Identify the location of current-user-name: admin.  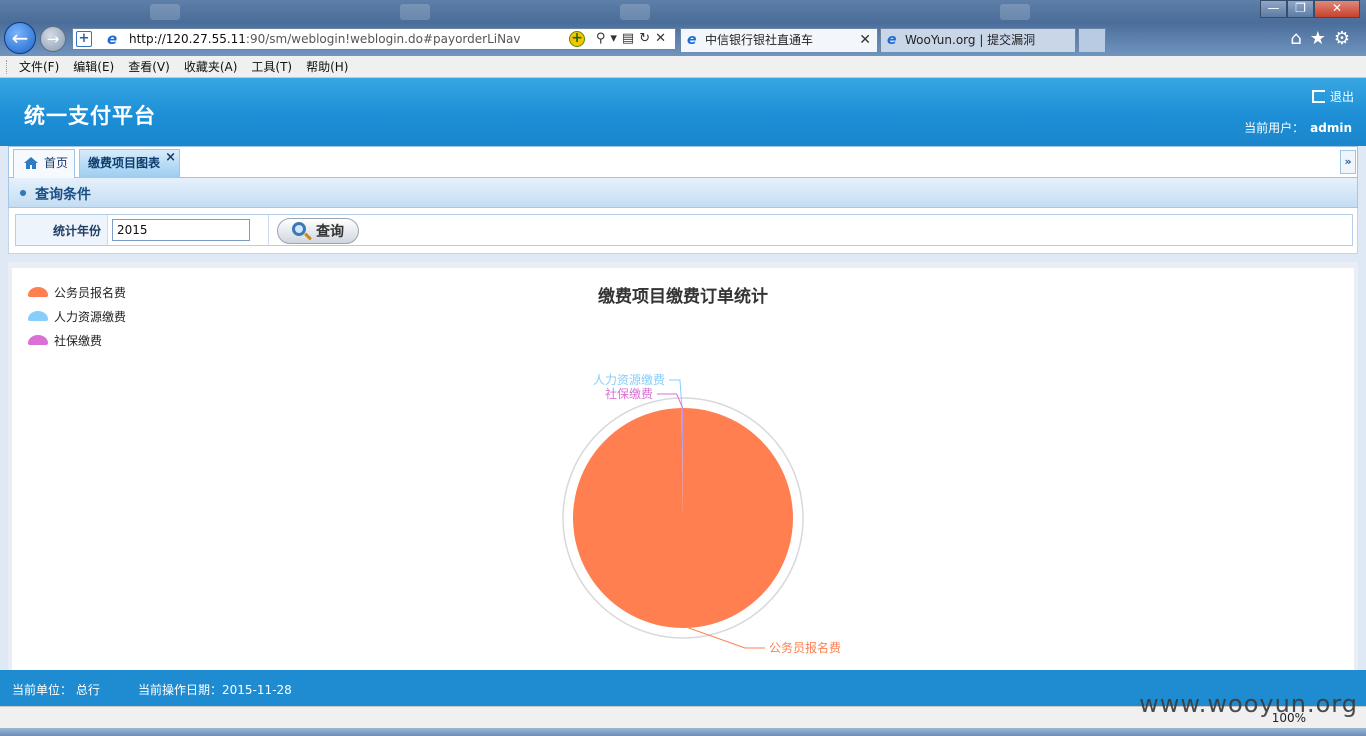
(1331, 128).